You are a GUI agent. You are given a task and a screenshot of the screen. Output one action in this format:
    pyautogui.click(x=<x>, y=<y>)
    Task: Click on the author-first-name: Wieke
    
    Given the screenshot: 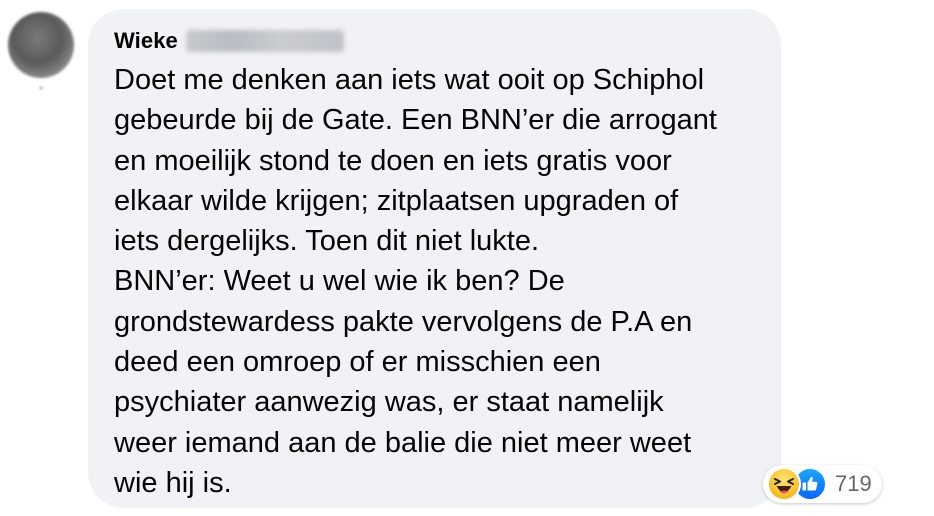 What is the action you would take?
    pyautogui.click(x=146, y=41)
    